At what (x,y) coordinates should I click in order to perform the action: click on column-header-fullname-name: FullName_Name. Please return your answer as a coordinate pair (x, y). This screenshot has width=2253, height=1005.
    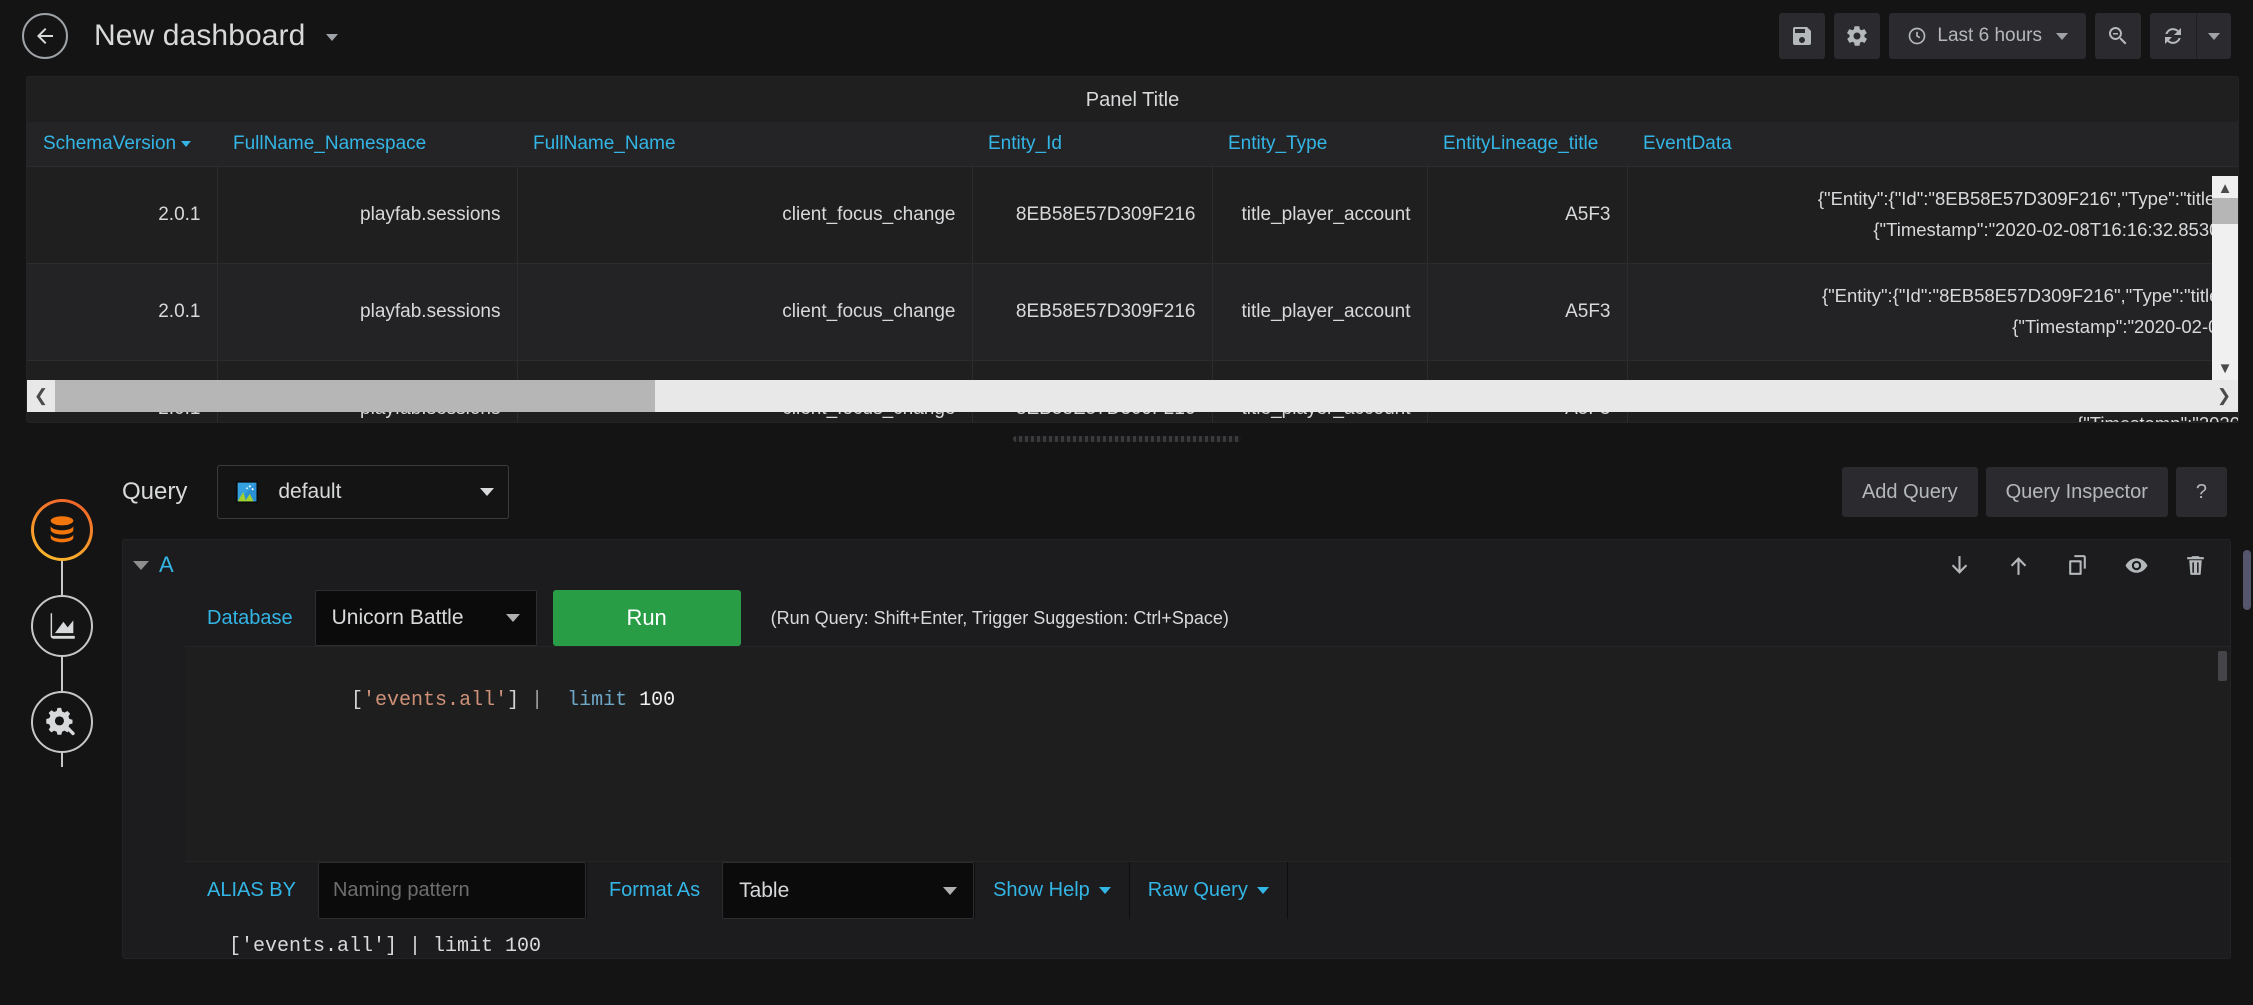
    Looking at the image, I should click on (744, 144).